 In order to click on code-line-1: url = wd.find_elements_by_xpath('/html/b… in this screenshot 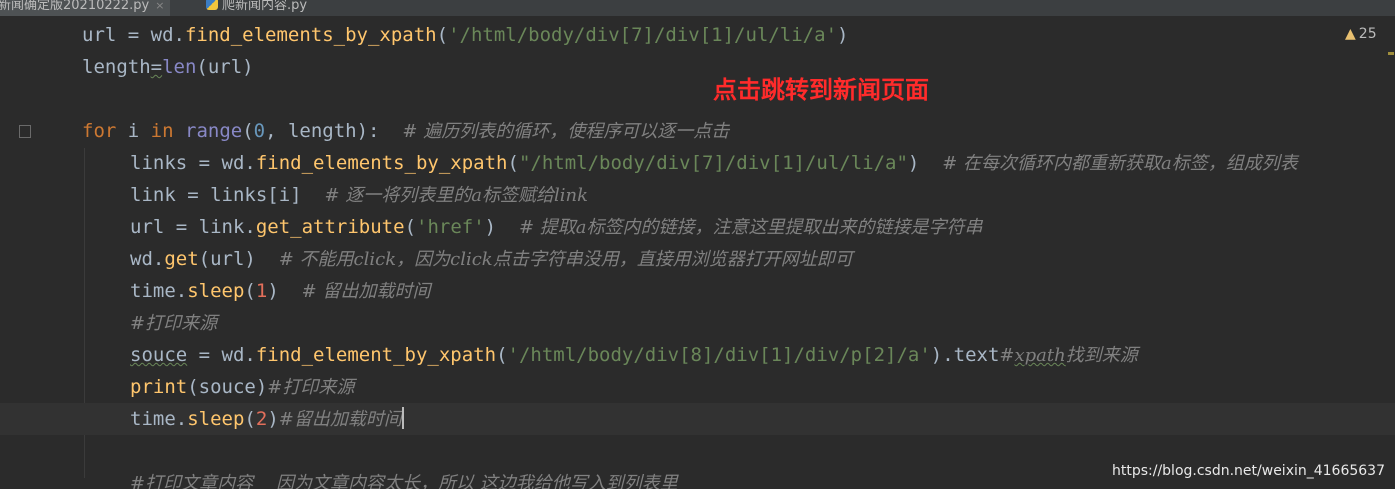, I will do `click(465, 35)`.